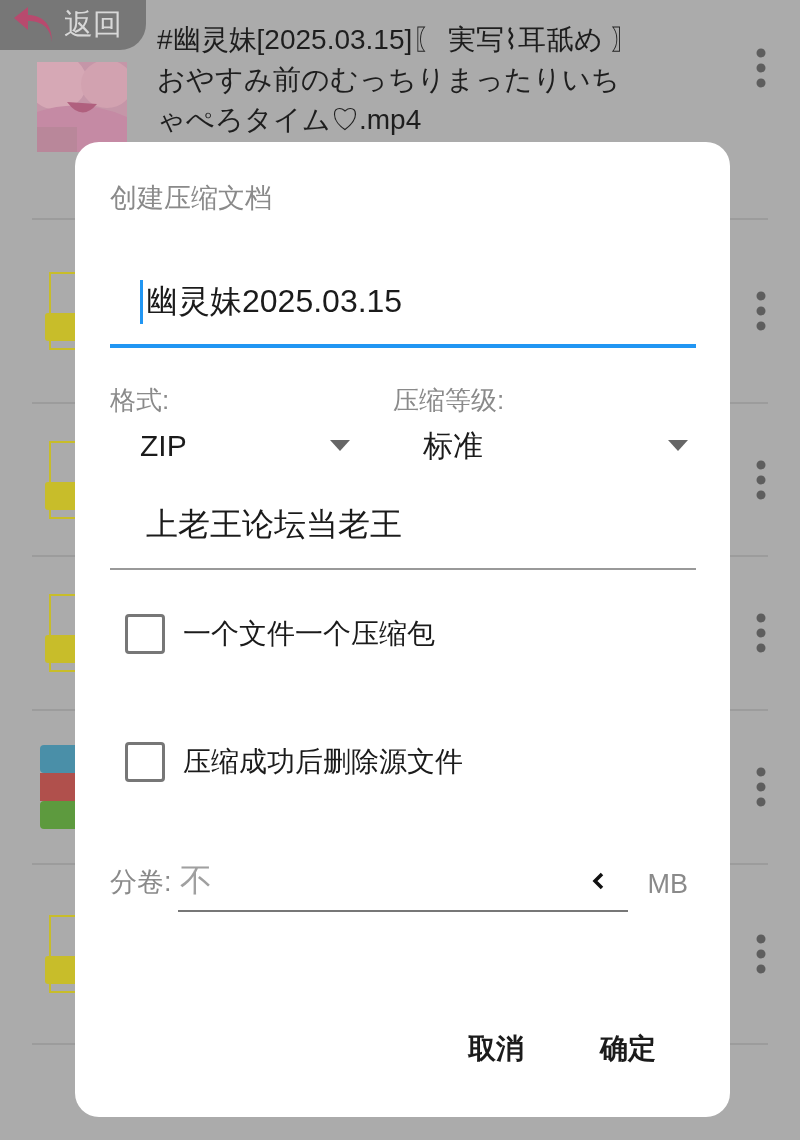  What do you see at coordinates (140, 400) in the screenshot?
I see `field-label: 格式:` at bounding box center [140, 400].